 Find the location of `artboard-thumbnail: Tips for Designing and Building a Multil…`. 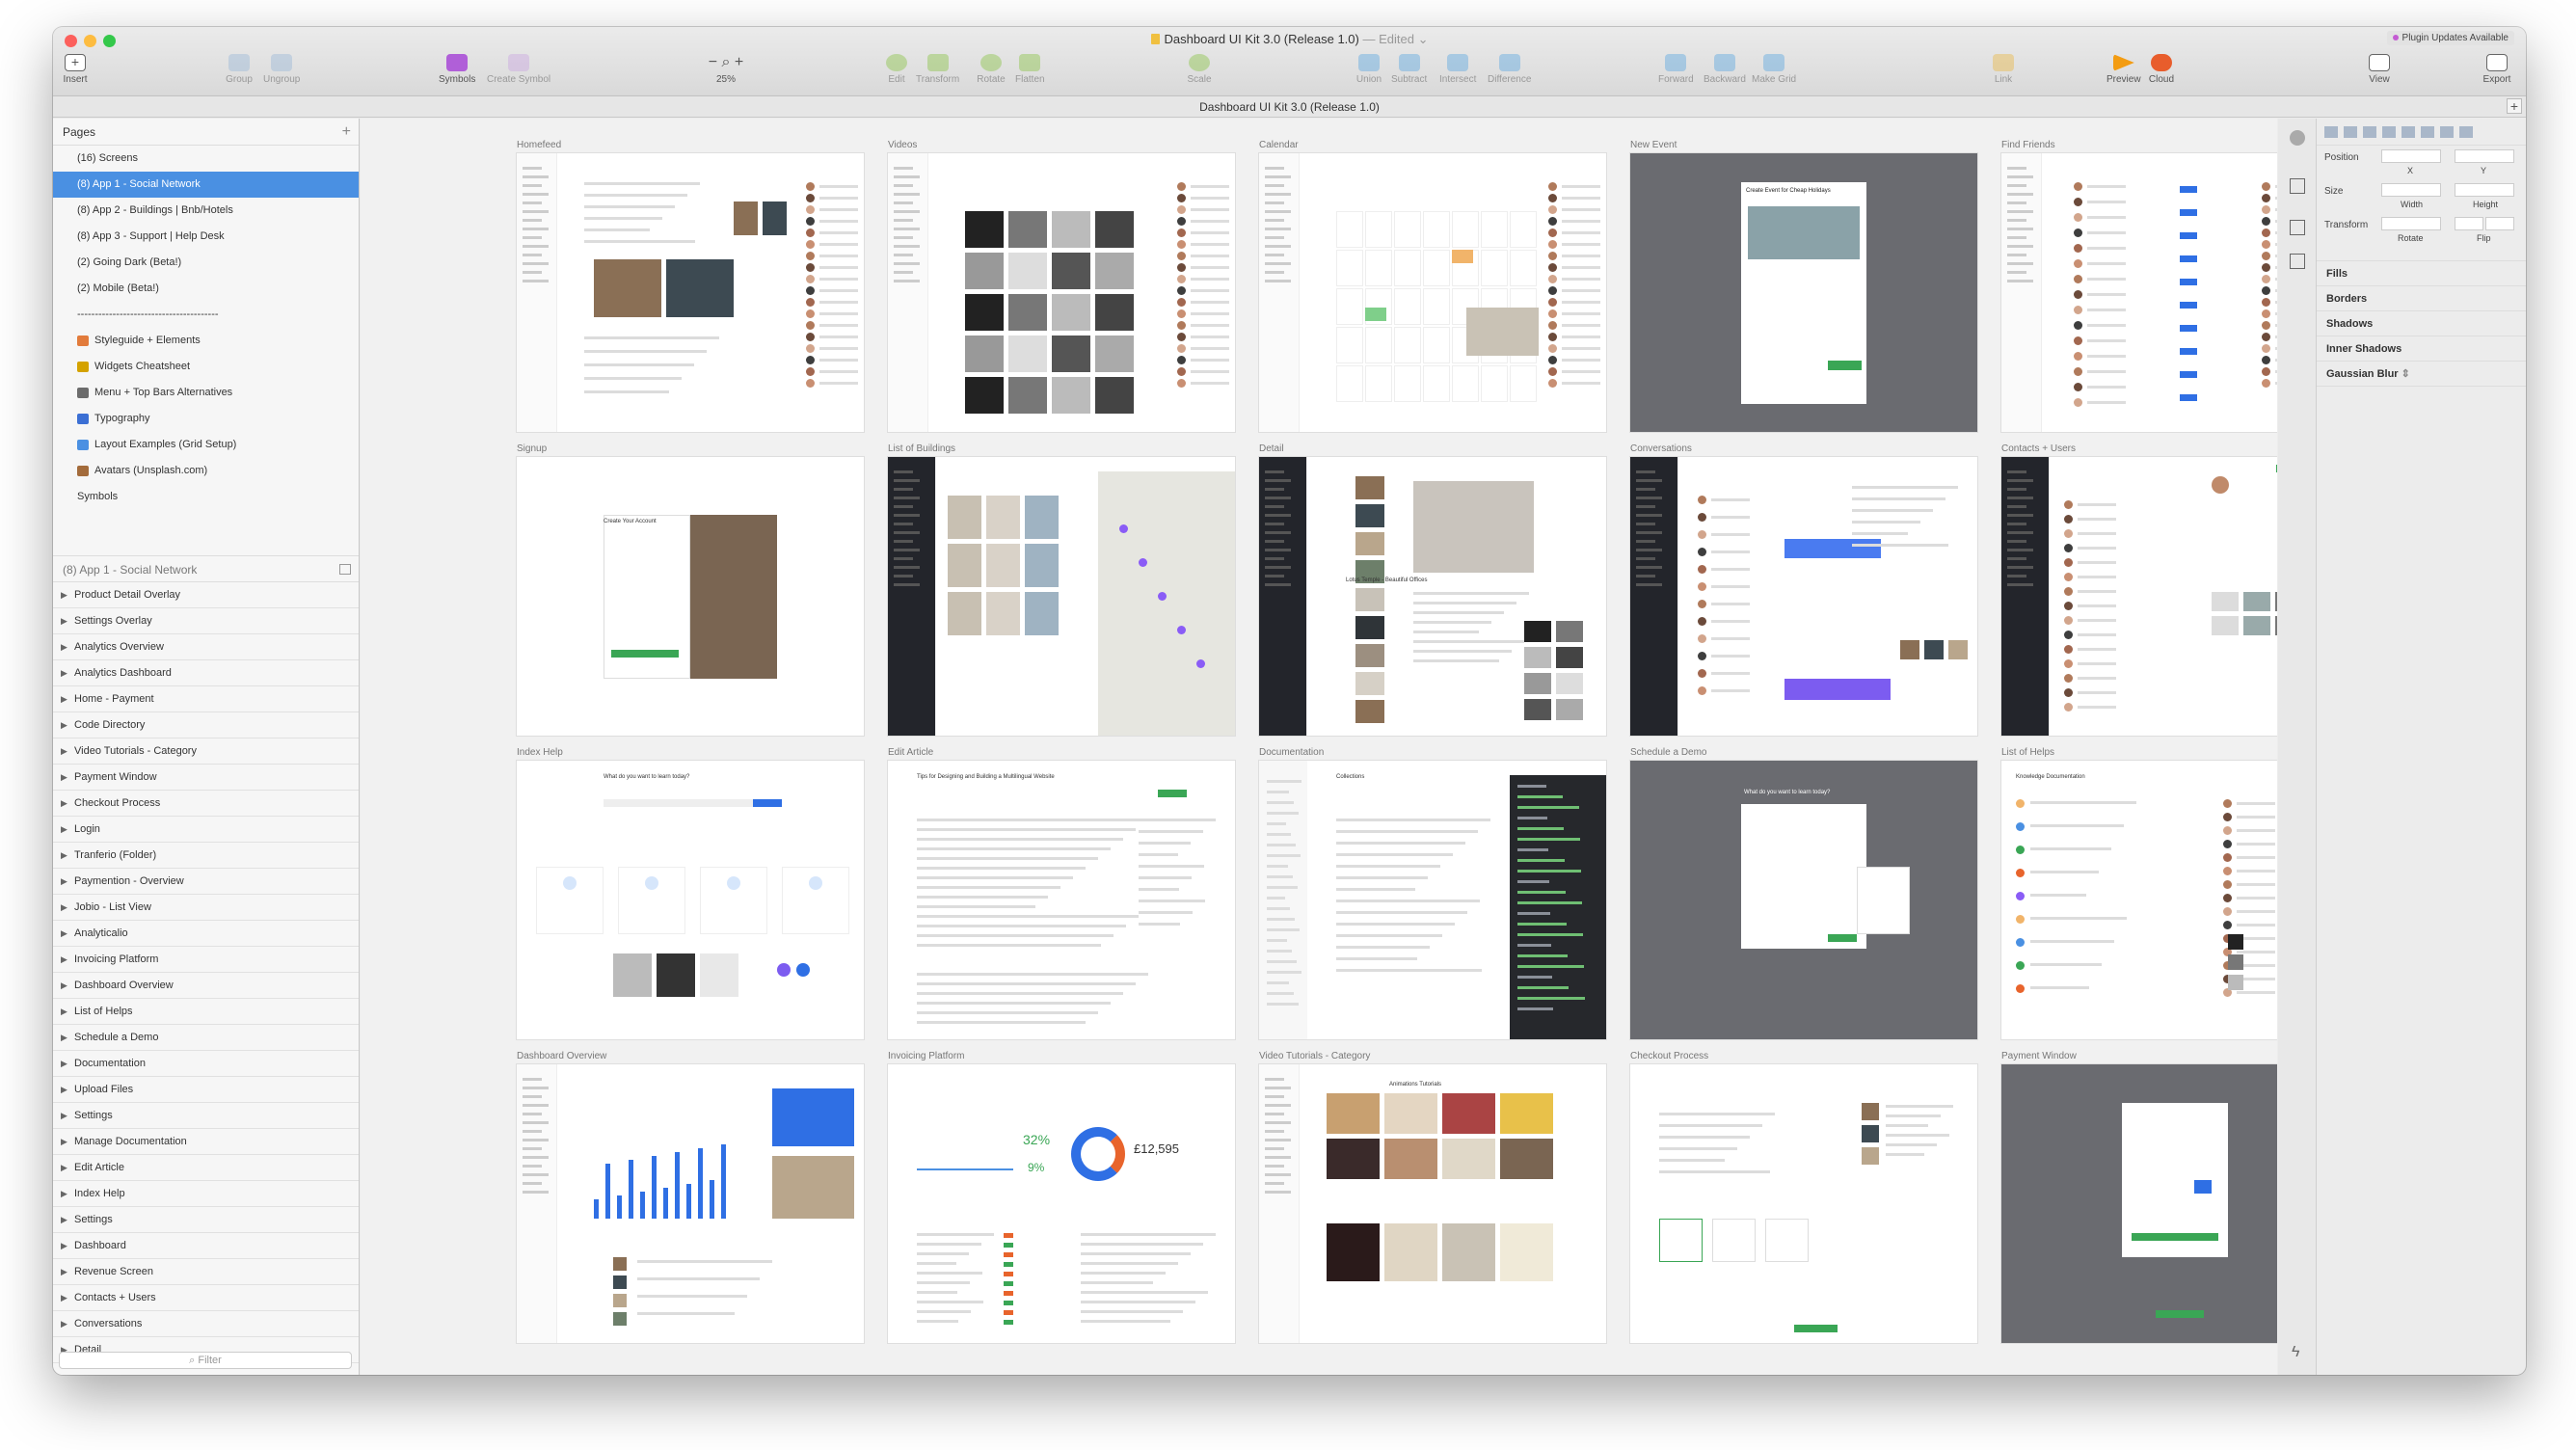

artboard-thumbnail: Tips for Designing and Building a Multil… is located at coordinates (1062, 900).